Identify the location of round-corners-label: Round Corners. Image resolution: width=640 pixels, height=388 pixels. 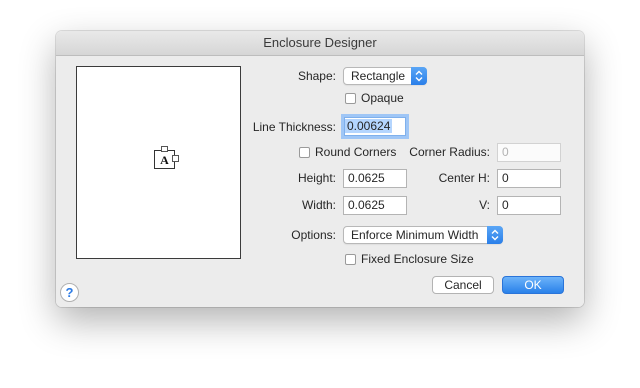
(356, 152).